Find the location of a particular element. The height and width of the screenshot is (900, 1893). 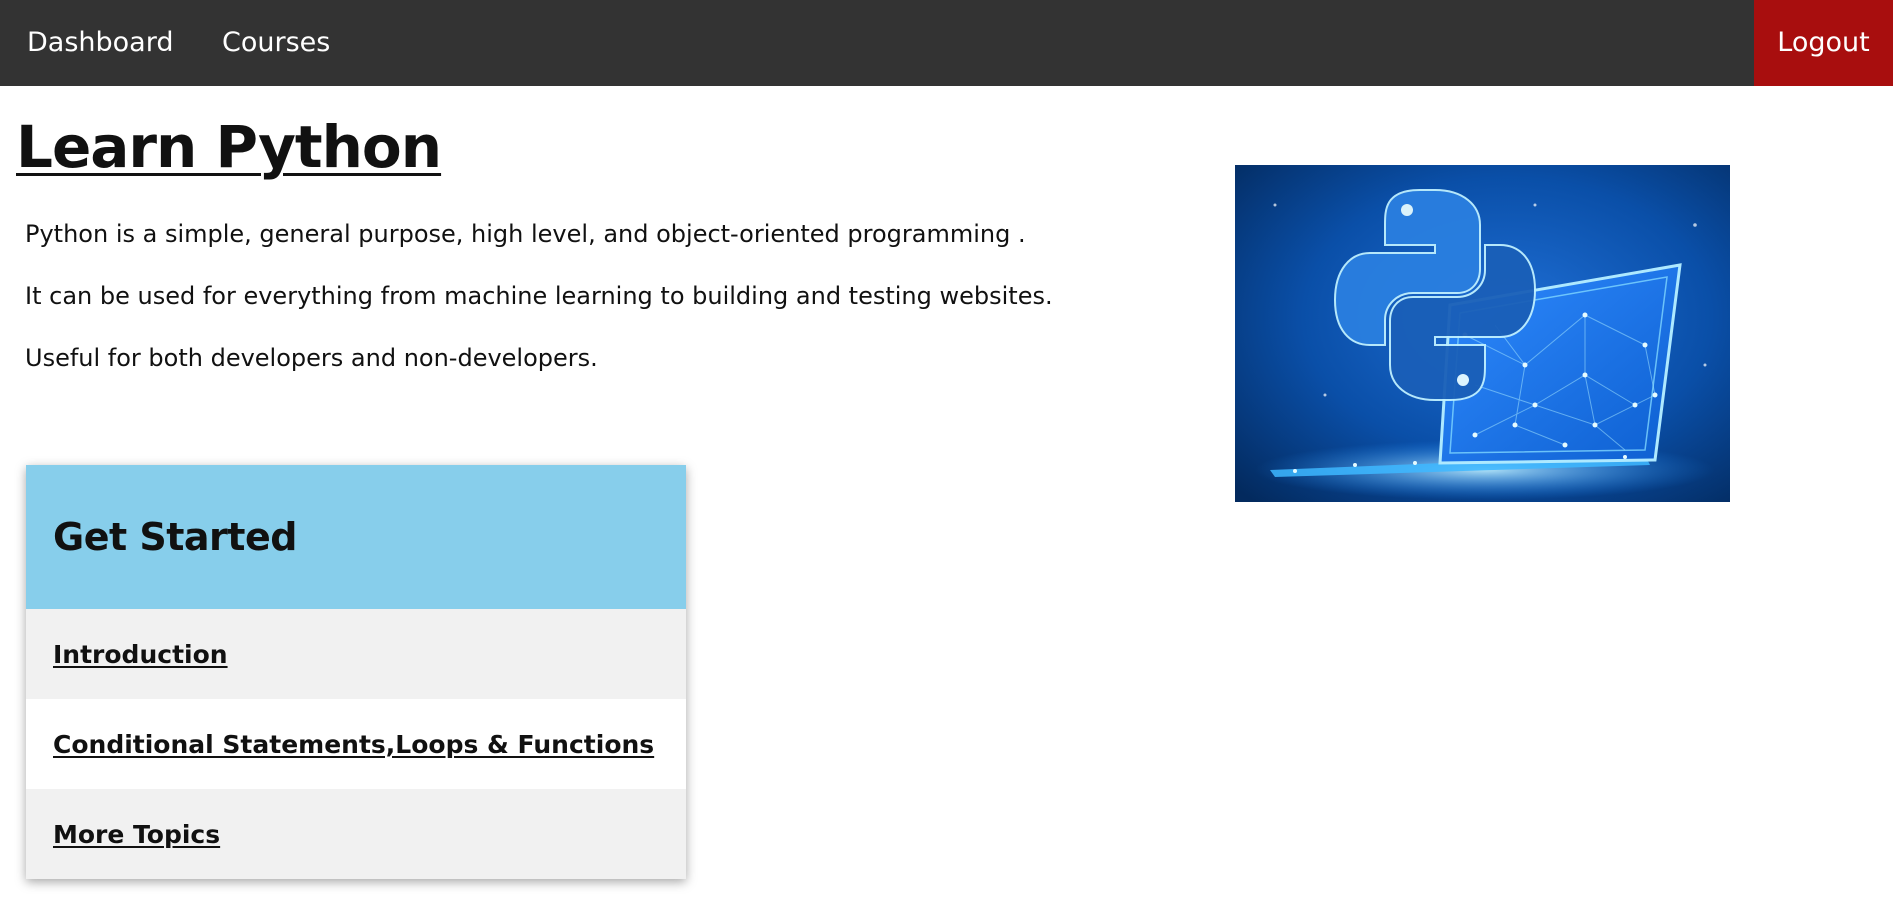

python-laptop-image is located at coordinates (1482, 333).